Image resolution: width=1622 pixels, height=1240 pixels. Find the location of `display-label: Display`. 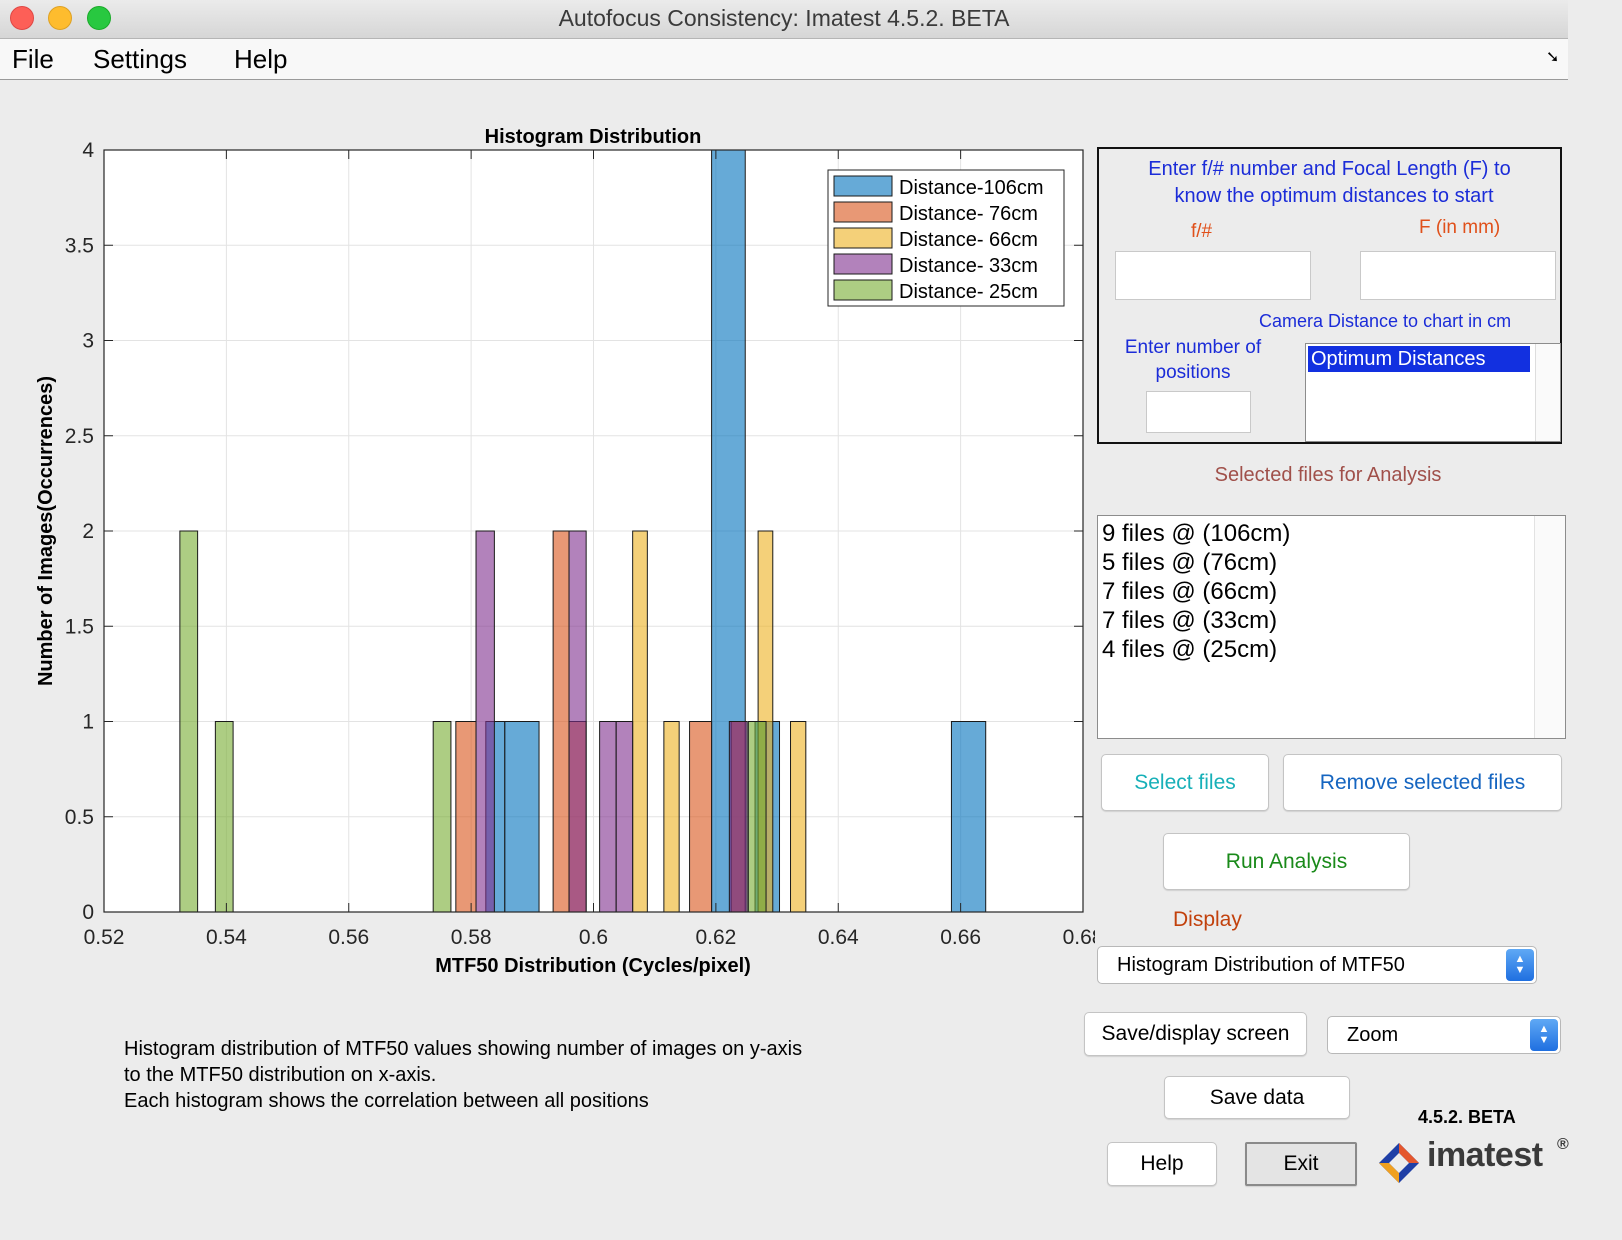

display-label: Display is located at coordinates (1207, 919).